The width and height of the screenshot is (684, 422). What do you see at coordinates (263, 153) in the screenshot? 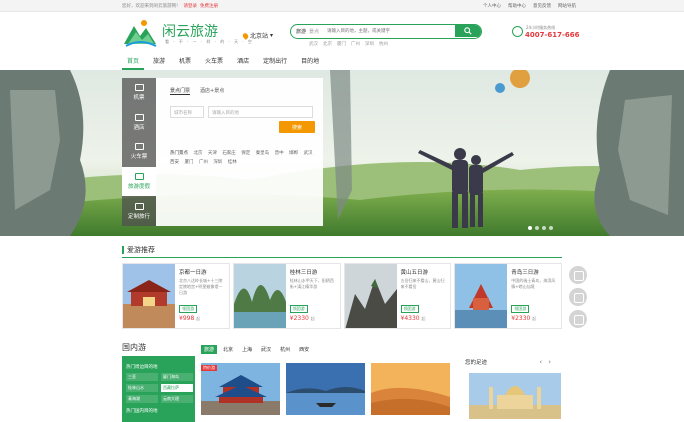
I see `hot-city: 秦皇岛` at bounding box center [263, 153].